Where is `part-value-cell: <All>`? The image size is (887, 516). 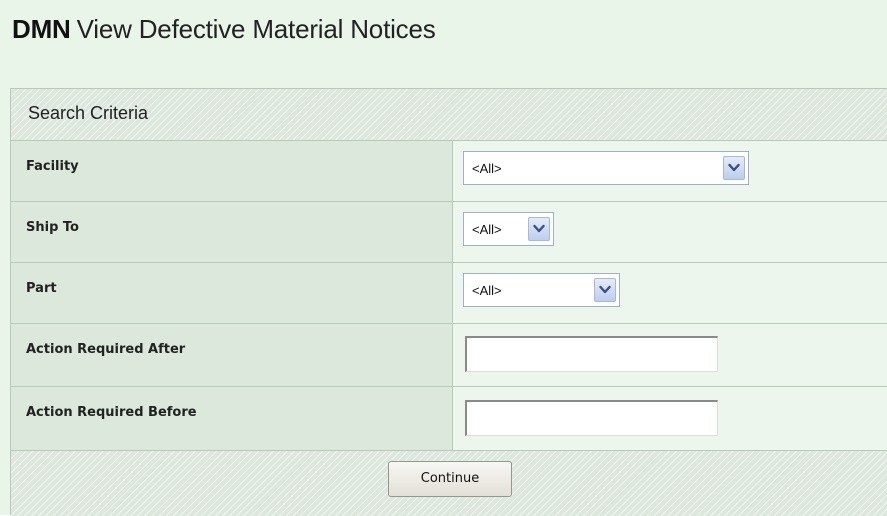 part-value-cell: <All> is located at coordinates (670, 293).